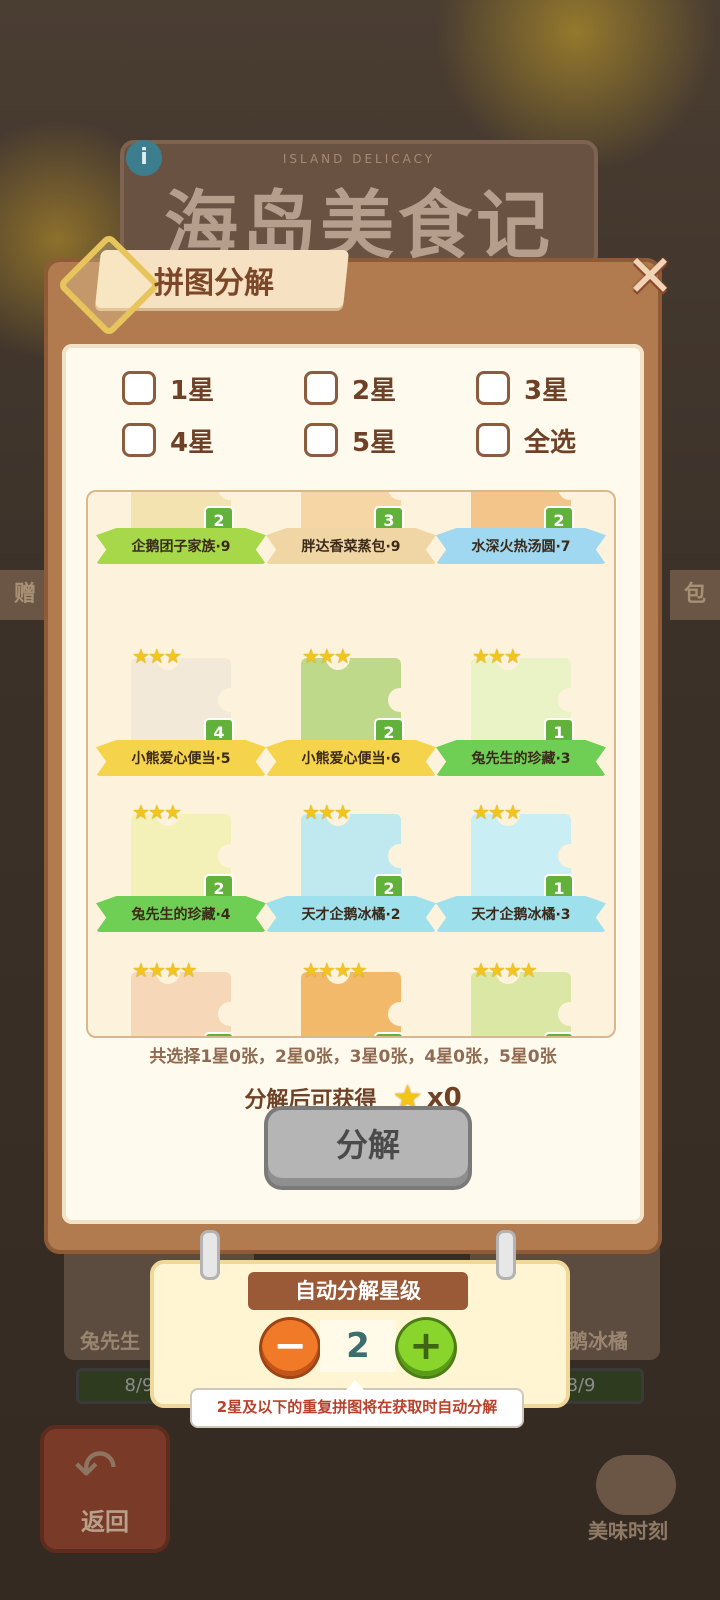 The image size is (720, 1600). Describe the element at coordinates (168, 440) in the screenshot. I see `filter-4-star: 4星` at that location.